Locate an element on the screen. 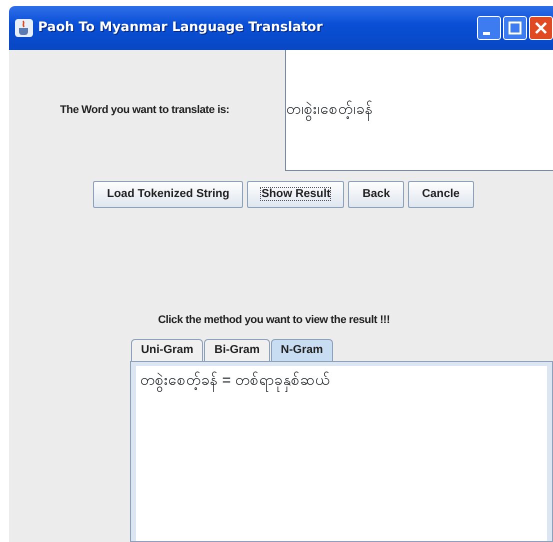  method-prompt: Click the method you want to view the result !!! is located at coordinates (274, 320).